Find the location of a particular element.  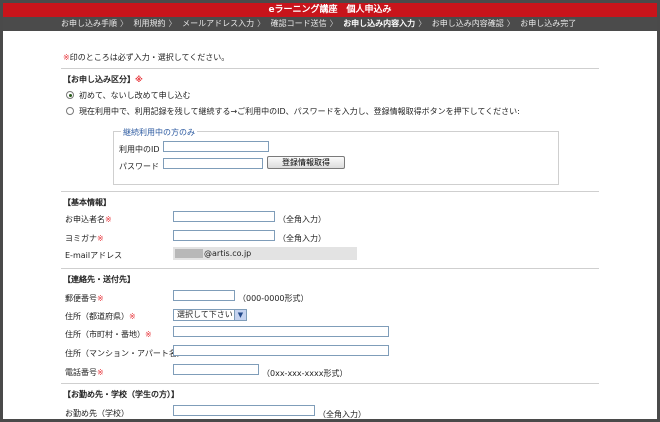

section-application-type: 【お申し込み区分】※ is located at coordinates (103, 79).